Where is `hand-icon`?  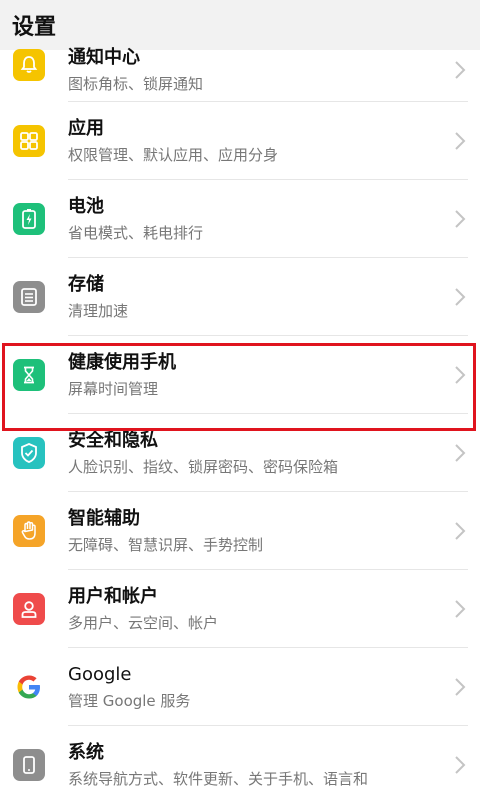 hand-icon is located at coordinates (29, 531).